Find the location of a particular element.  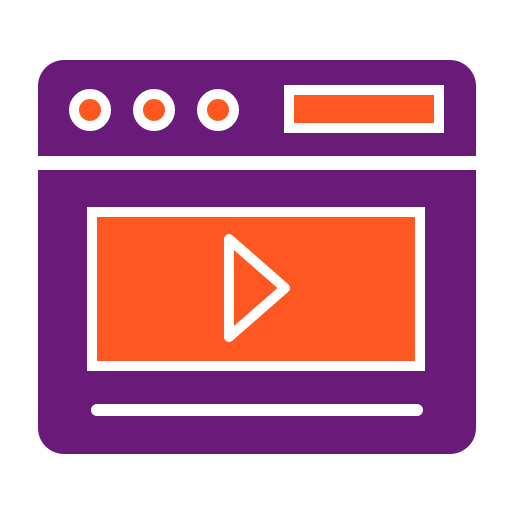

window-dot-1-icon is located at coordinates (90, 110).